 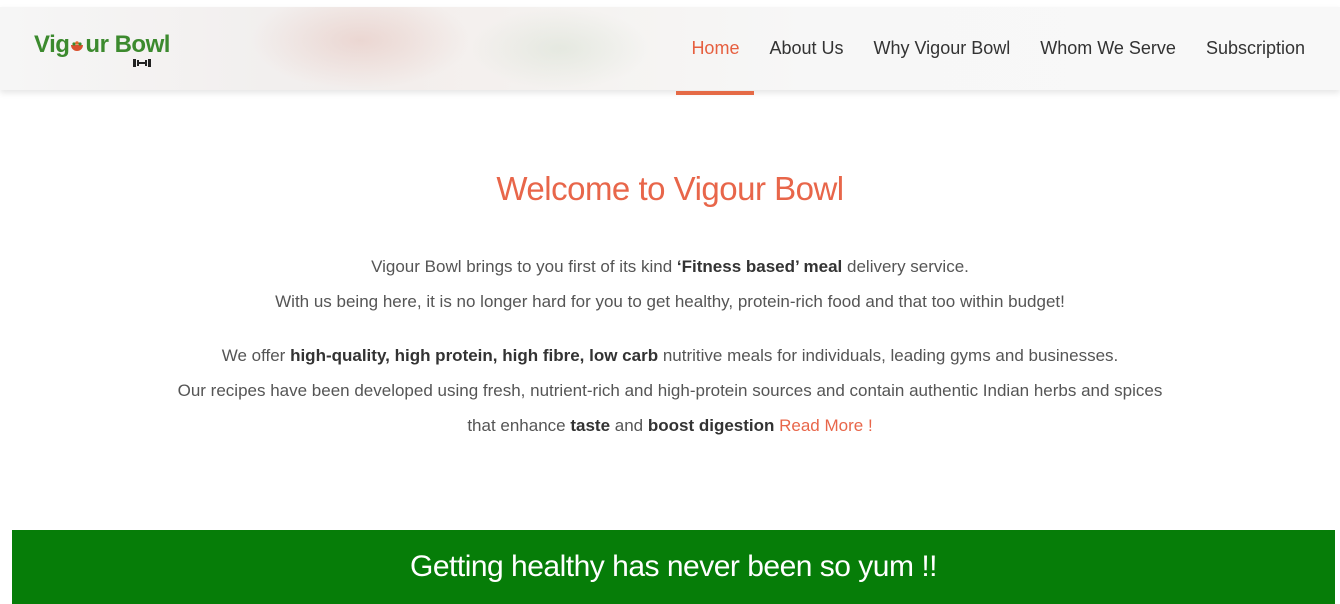 I want to click on logo-text-part: w, so click(x=155, y=44).